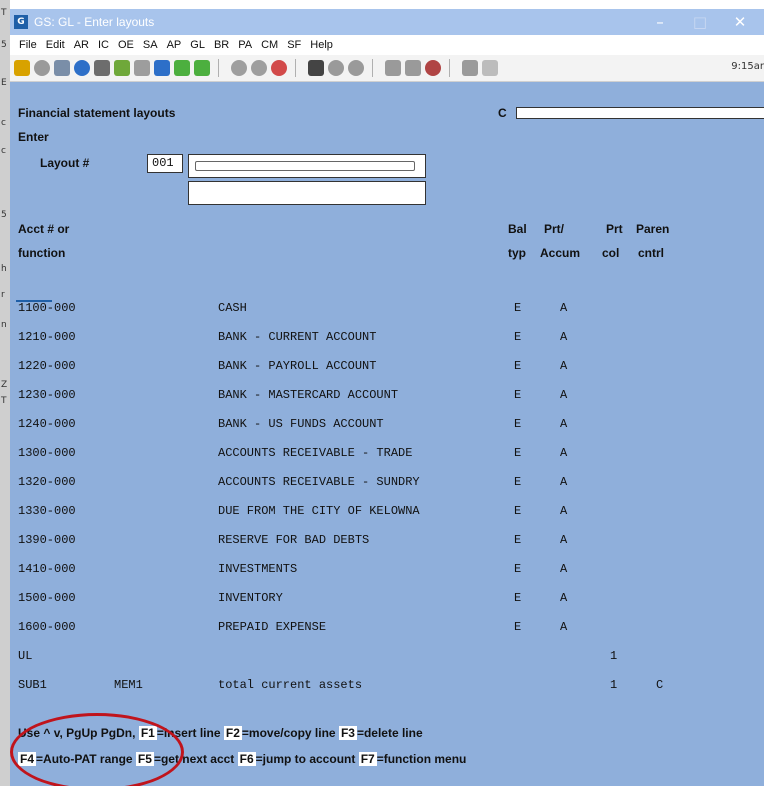  Describe the element at coordinates (97, 113) in the screenshot. I see `page-title: Financial statement layouts` at that location.